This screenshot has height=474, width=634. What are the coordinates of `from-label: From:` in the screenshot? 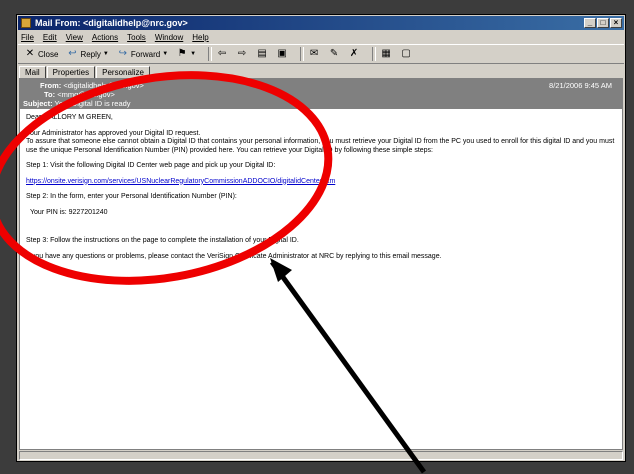 It's located at (51, 85).